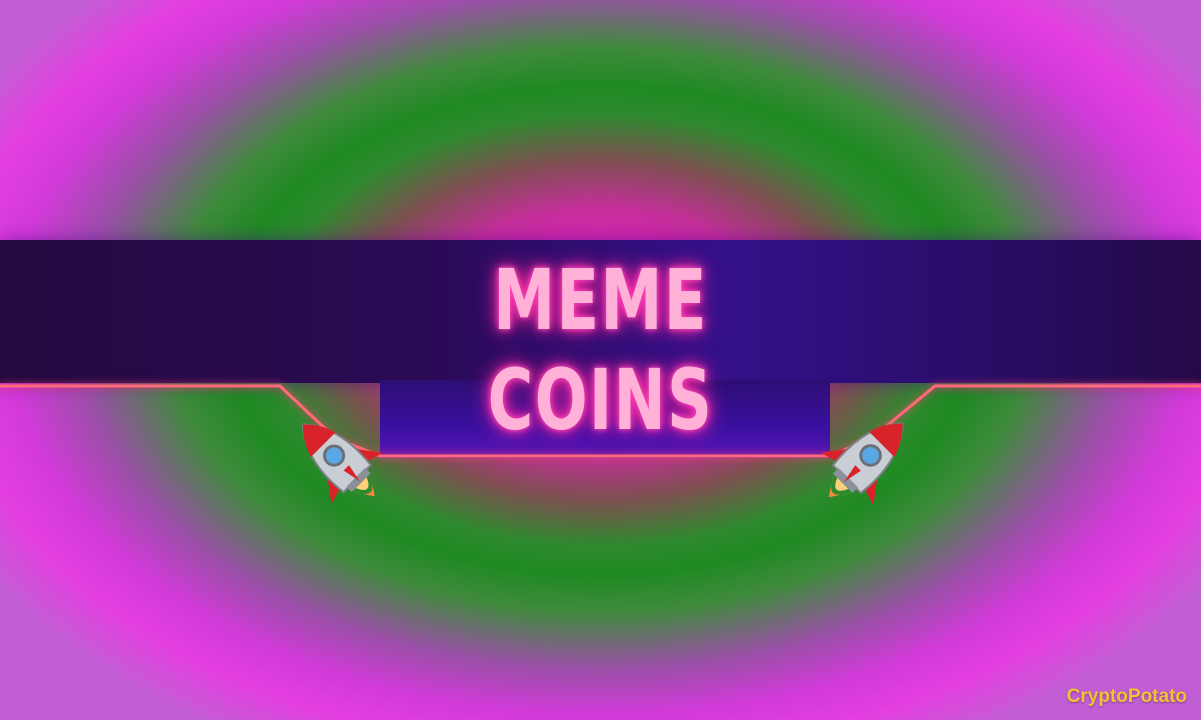 This screenshot has width=1201, height=720. What do you see at coordinates (600, 300) in the screenshot?
I see `headline-line-1: MEME` at bounding box center [600, 300].